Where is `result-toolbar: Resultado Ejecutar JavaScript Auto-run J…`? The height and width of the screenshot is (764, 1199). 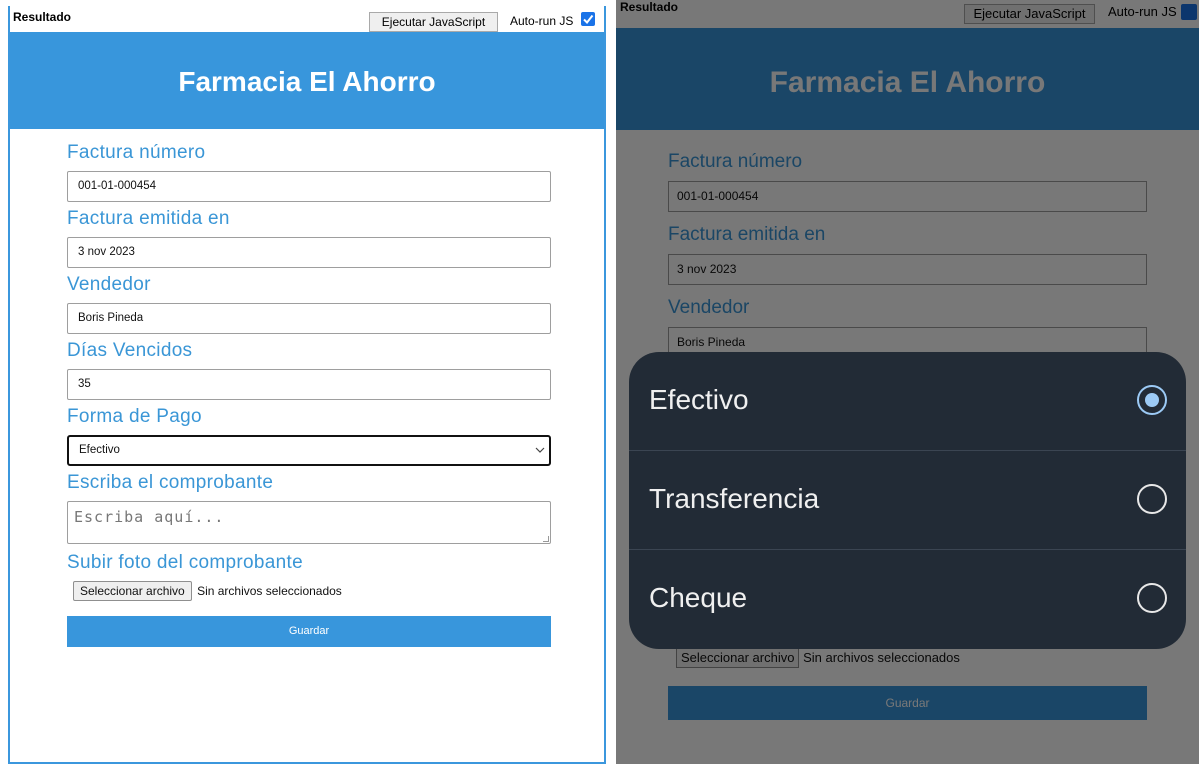
result-toolbar: Resultado Ejecutar JavaScript Auto-run J… is located at coordinates (307, 19).